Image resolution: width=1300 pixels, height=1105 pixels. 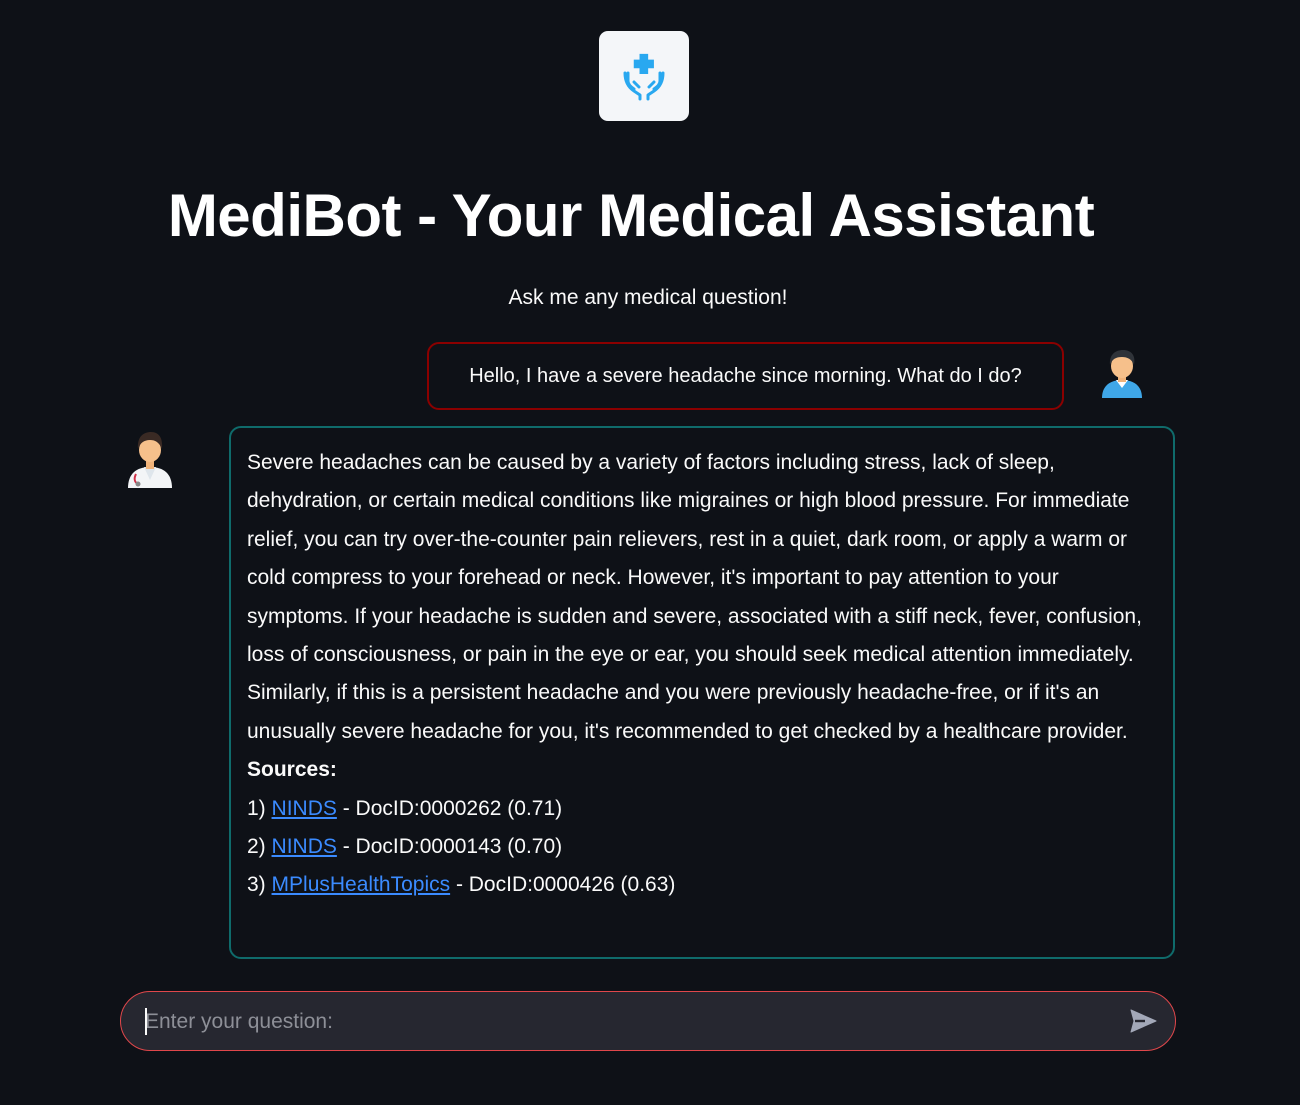 What do you see at coordinates (146, 1021) in the screenshot?
I see `text-caret` at bounding box center [146, 1021].